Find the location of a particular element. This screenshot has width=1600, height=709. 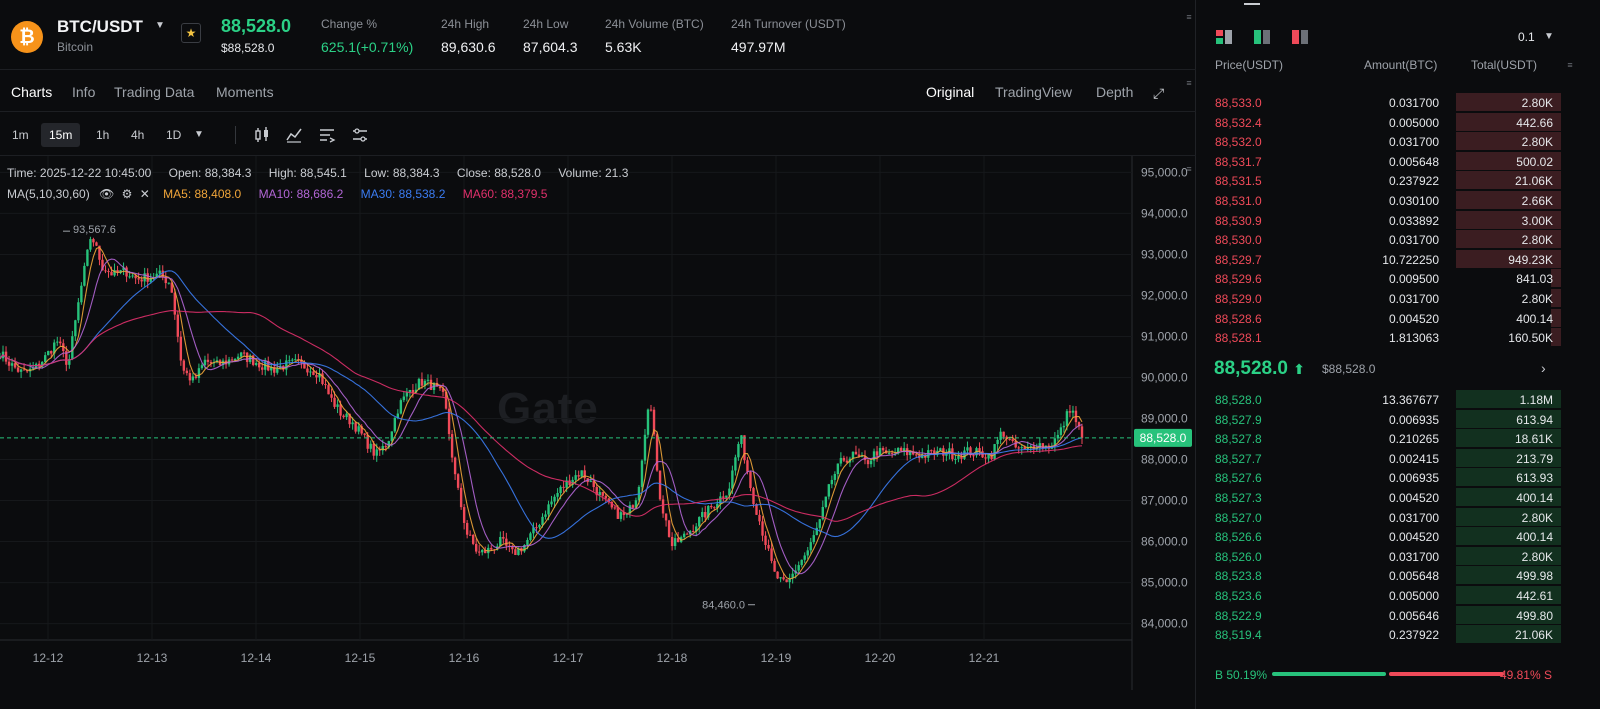

active-tab-indicator is located at coordinates (1252, 4).